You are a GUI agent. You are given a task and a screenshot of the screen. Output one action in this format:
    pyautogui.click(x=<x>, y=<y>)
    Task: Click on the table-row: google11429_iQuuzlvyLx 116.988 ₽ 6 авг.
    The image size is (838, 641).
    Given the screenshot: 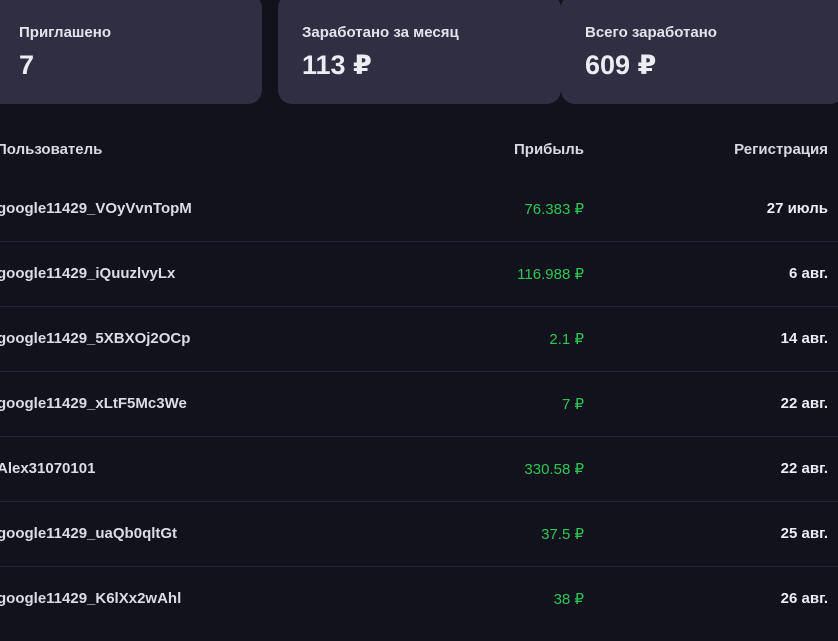 What is the action you would take?
    pyautogui.click(x=419, y=274)
    